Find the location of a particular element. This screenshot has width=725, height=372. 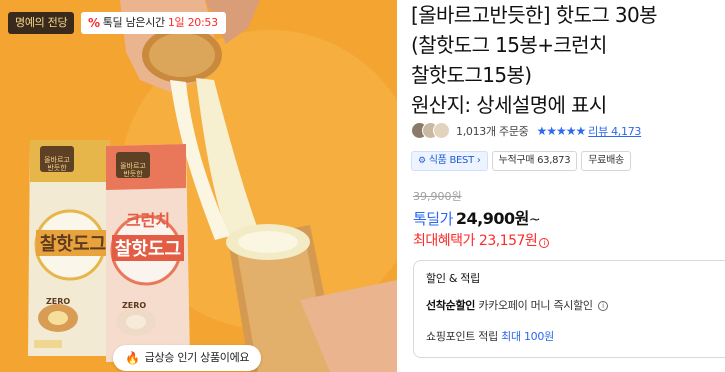

title-line-4: 원산지: 상세설명에 표시 is located at coordinates (509, 105).